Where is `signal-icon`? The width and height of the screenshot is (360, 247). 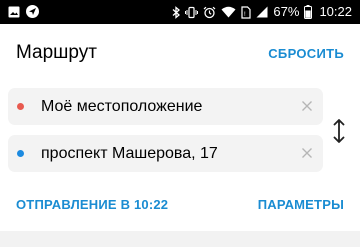
signal-icon is located at coordinates (262, 12).